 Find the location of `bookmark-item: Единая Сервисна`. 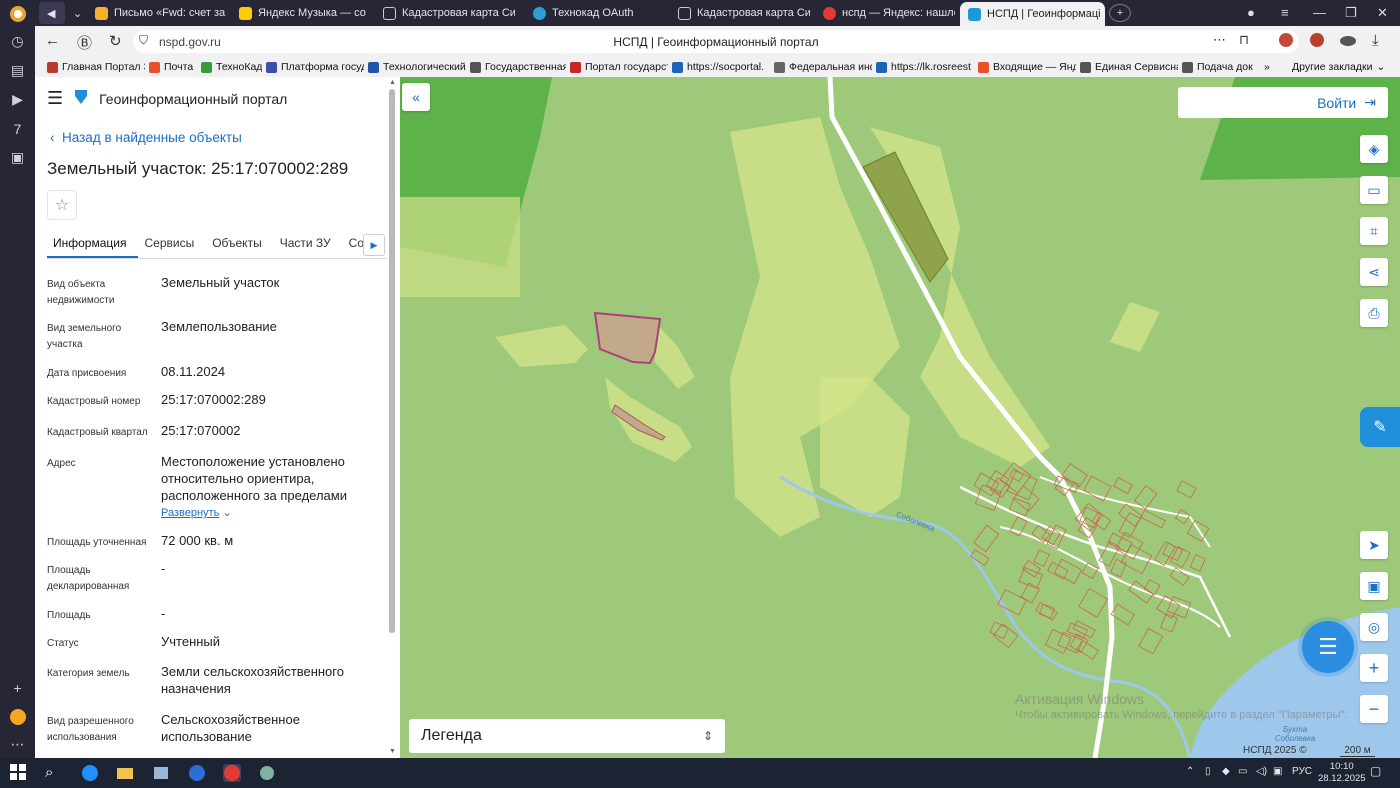

bookmark-item: Единая Сервисна is located at coordinates (1127, 67).